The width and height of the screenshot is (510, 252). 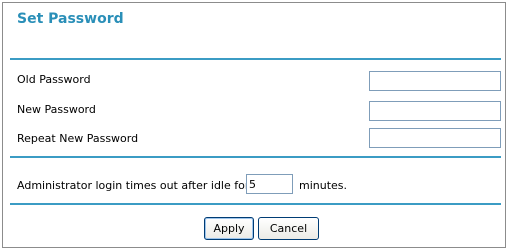 What do you see at coordinates (435, 81) in the screenshot?
I see `old-password-input` at bounding box center [435, 81].